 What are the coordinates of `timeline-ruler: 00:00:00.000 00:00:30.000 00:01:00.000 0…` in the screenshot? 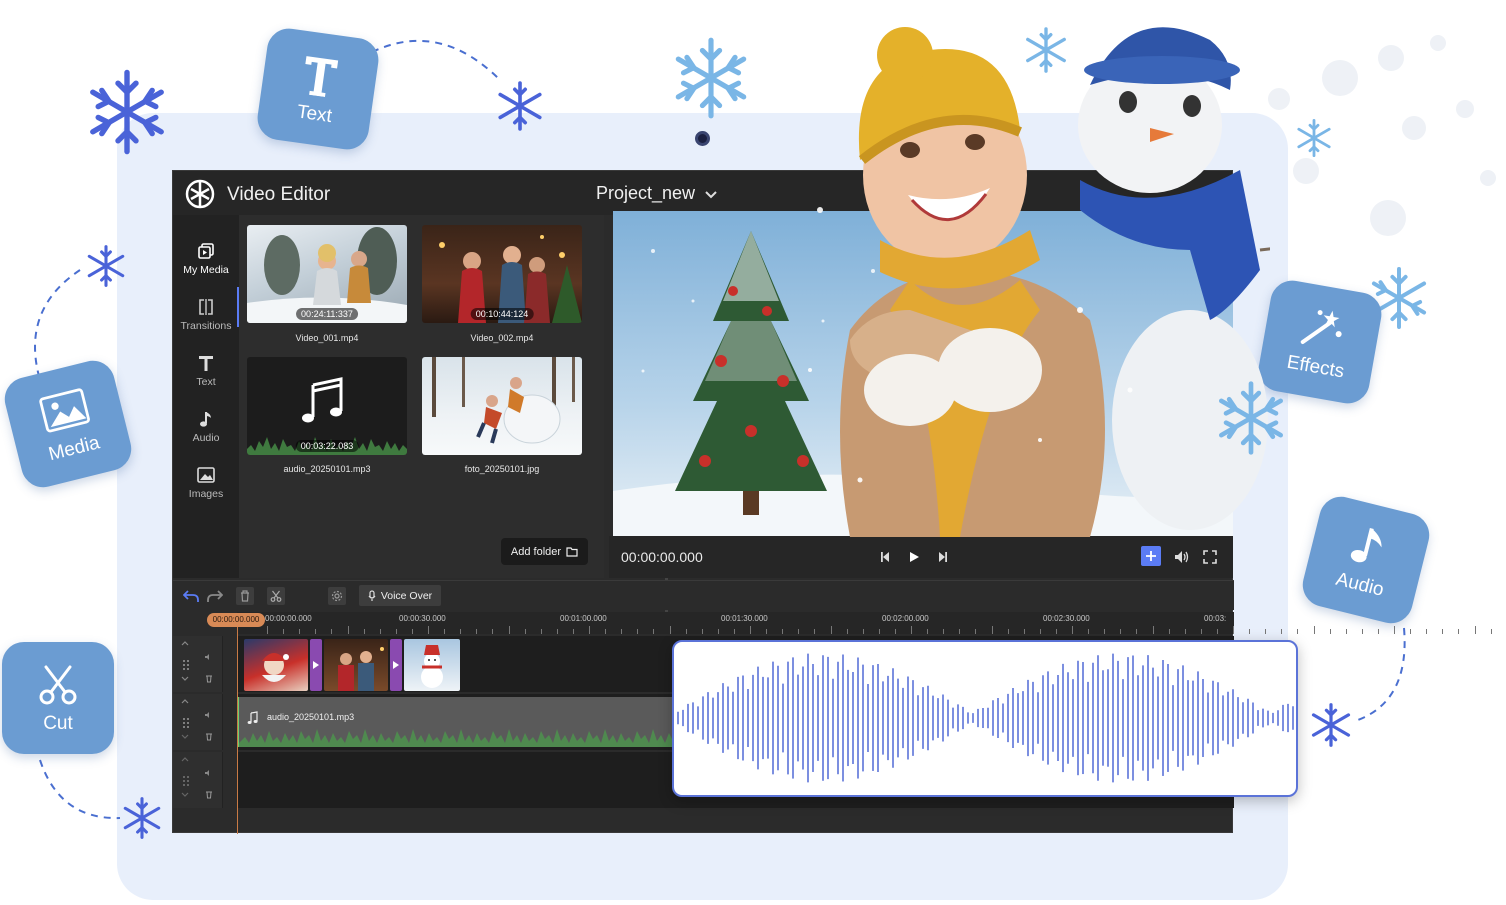 It's located at (864, 623).